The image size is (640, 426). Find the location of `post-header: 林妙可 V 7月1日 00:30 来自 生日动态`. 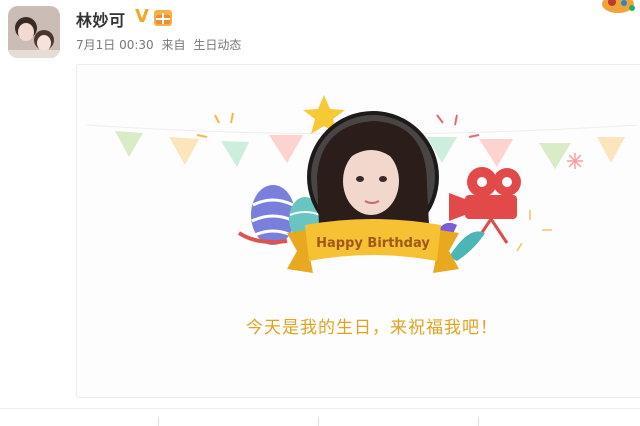

post-header: 林妙可 V 7月1日 00:30 来自 生日动态 is located at coordinates (320, 31).